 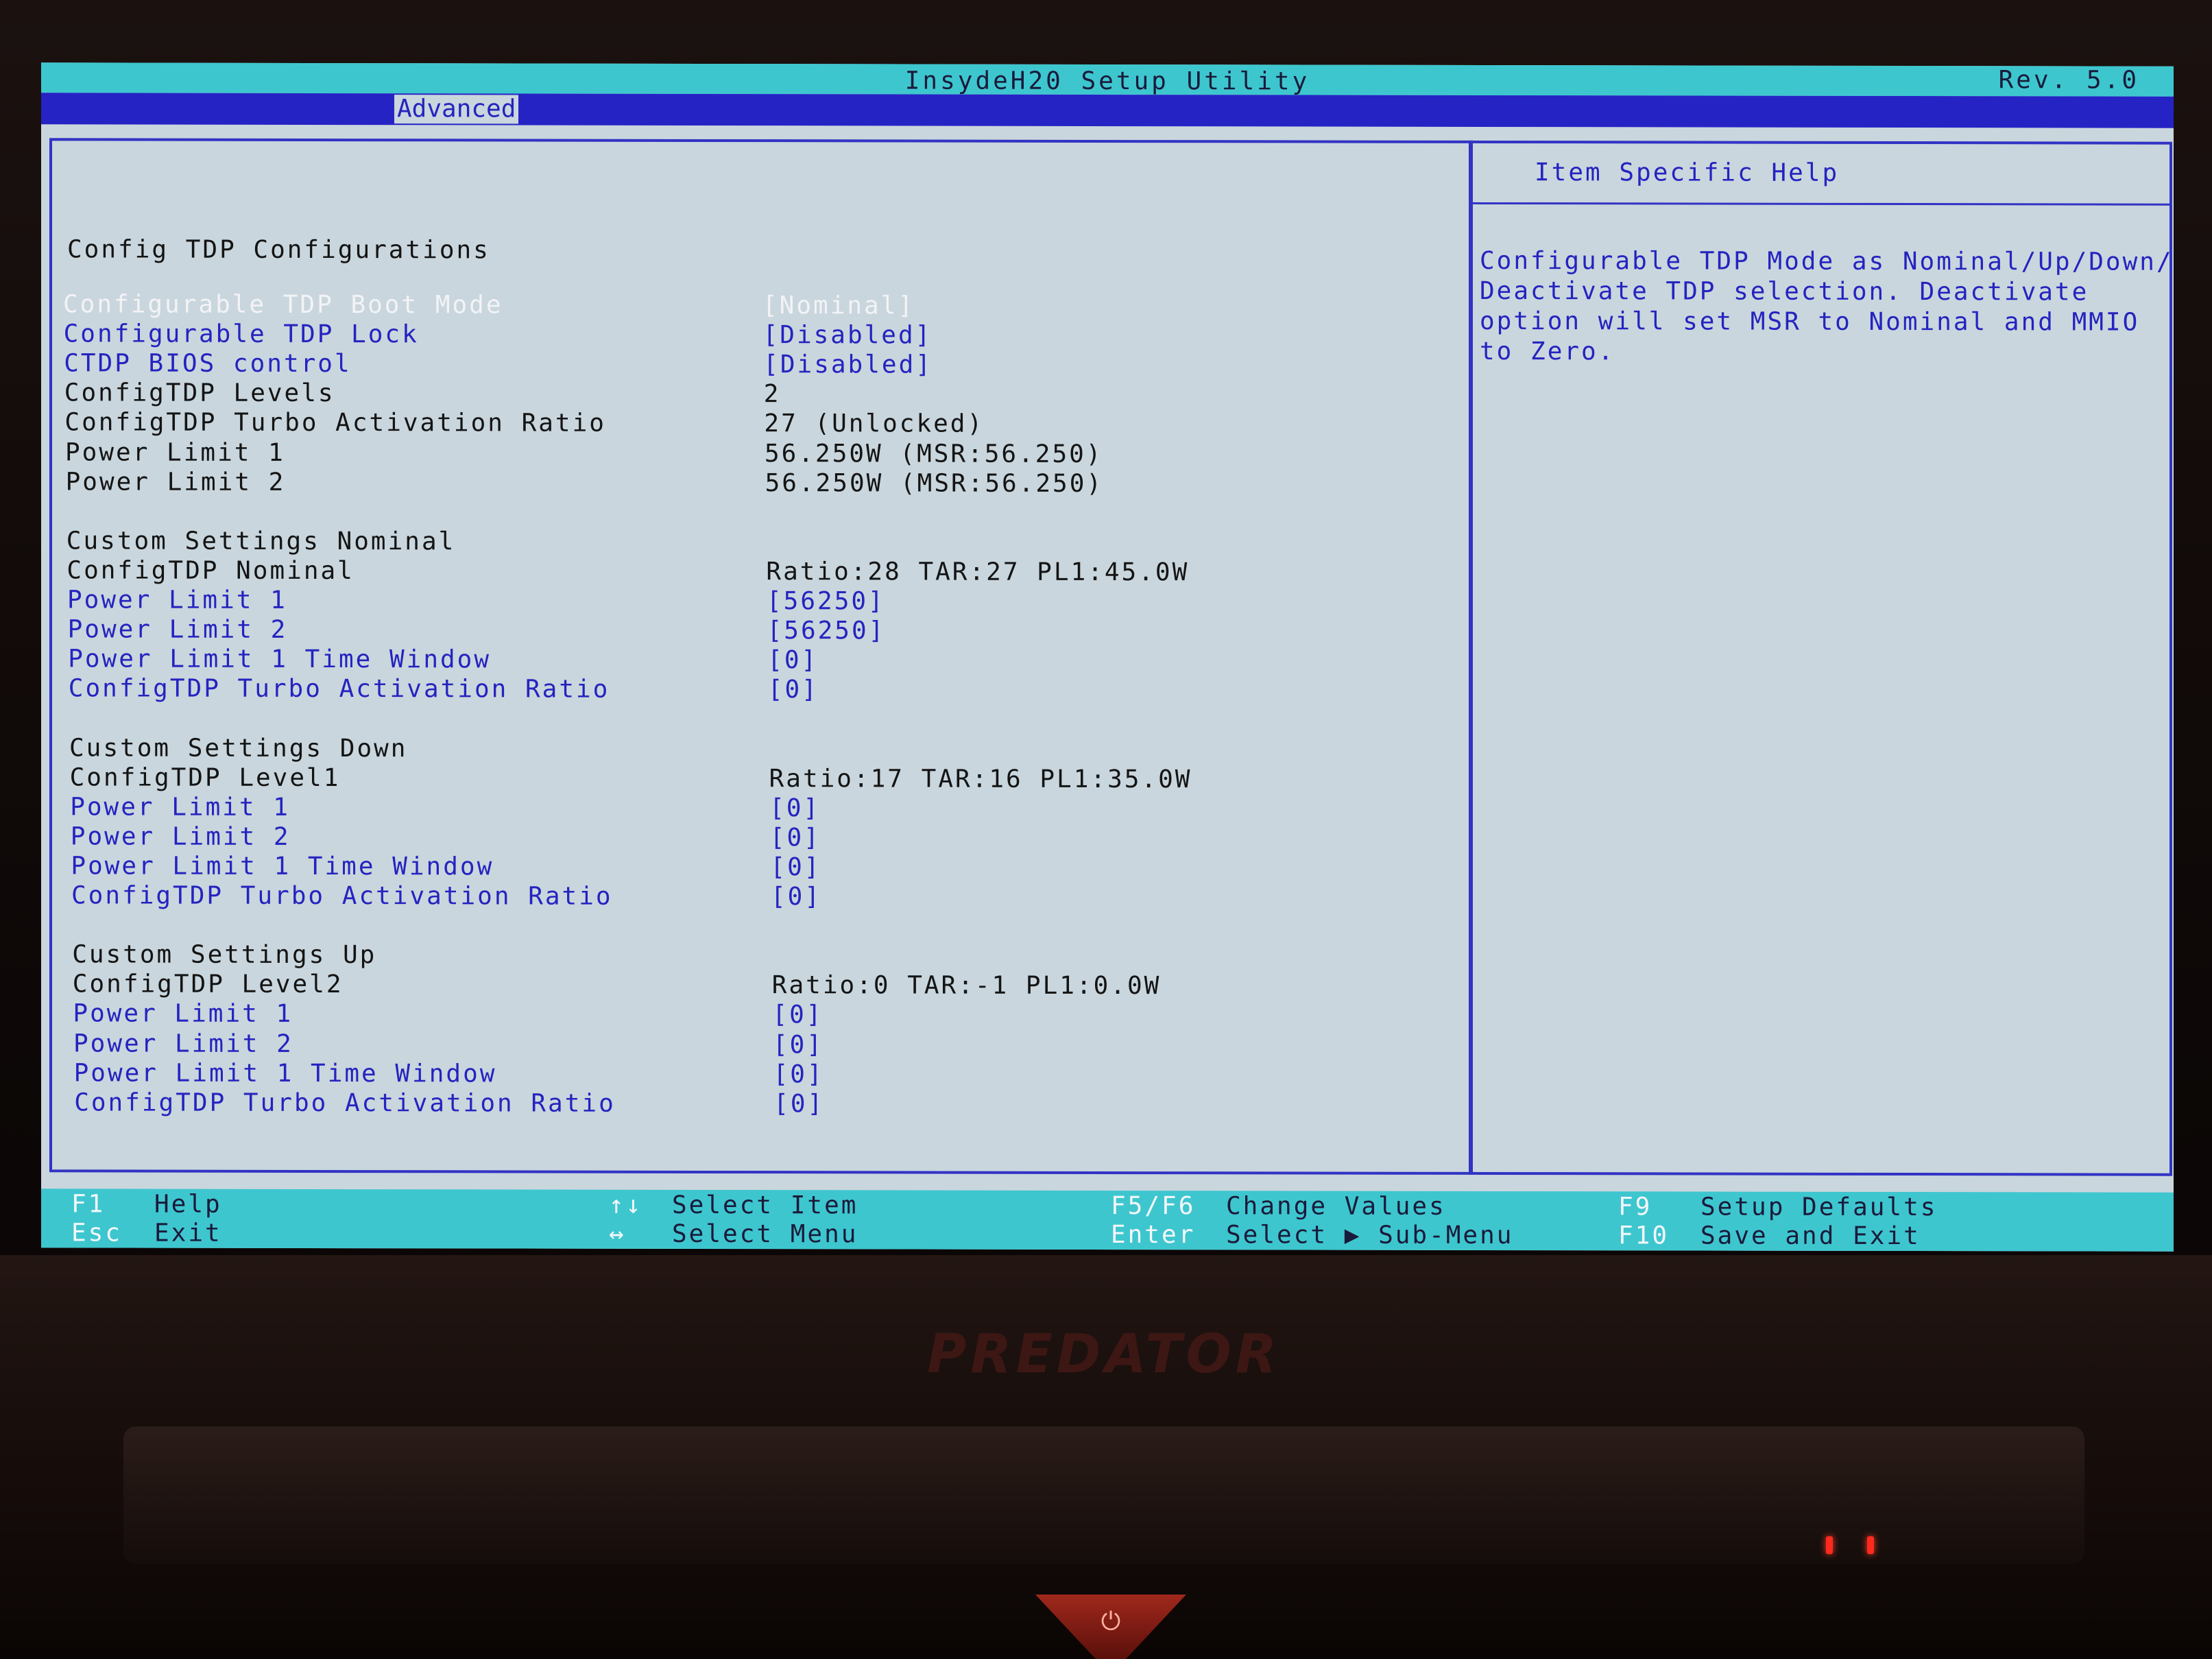 What do you see at coordinates (199, 393) in the screenshot?
I see `setting-label: ConfigTDP Levels` at bounding box center [199, 393].